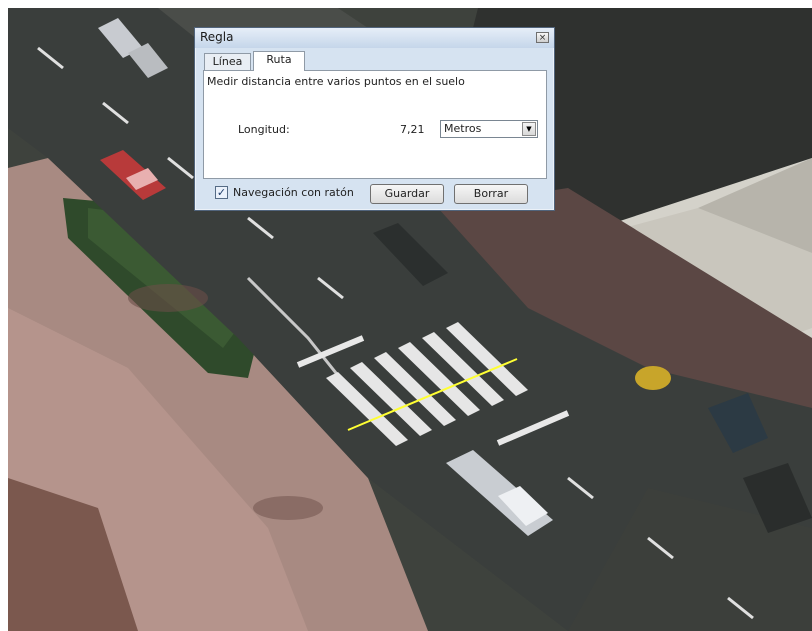  I want to click on length-value: 7,21, so click(412, 129).